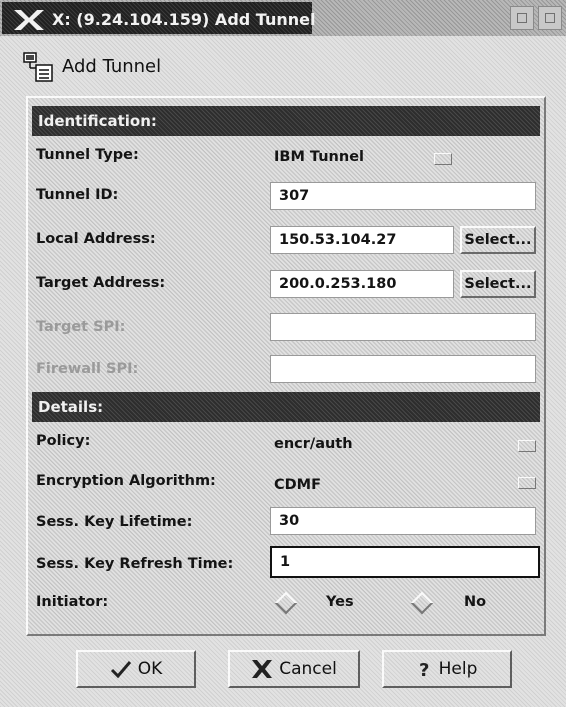 Image resolution: width=566 pixels, height=707 pixels. What do you see at coordinates (286, 407) in the screenshot?
I see `section-header-details: Details:` at bounding box center [286, 407].